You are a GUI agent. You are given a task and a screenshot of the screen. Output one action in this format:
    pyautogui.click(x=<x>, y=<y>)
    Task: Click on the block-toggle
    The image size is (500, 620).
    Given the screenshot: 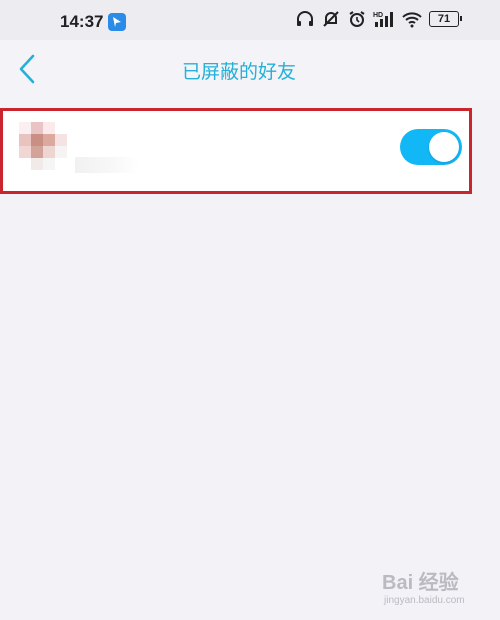 What is the action you would take?
    pyautogui.click(x=431, y=147)
    